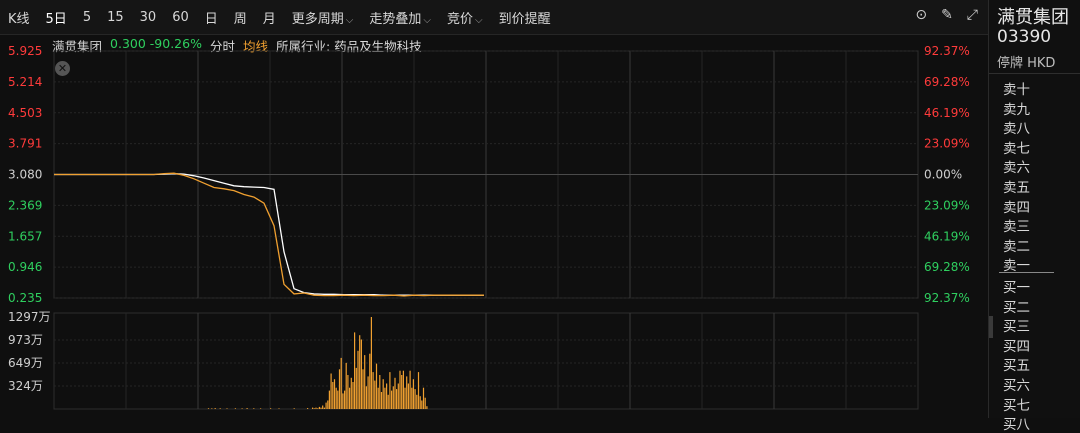  I want to click on sidebar-stock-name: 满贯集团, so click(1033, 17).